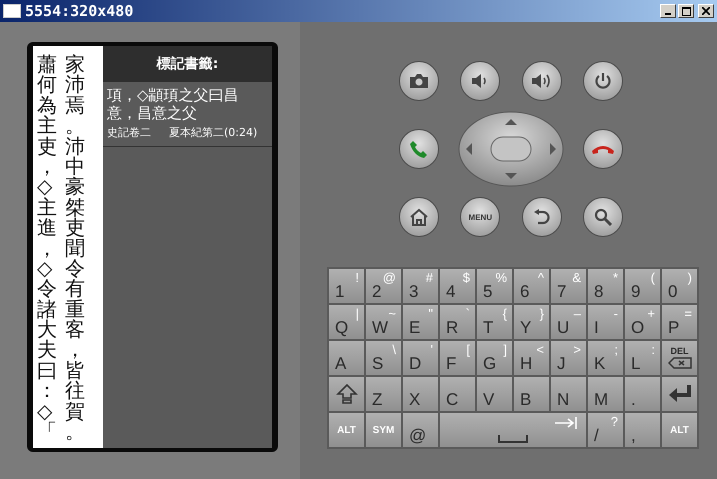  Describe the element at coordinates (346, 322) in the screenshot. I see `key: Q |` at that location.